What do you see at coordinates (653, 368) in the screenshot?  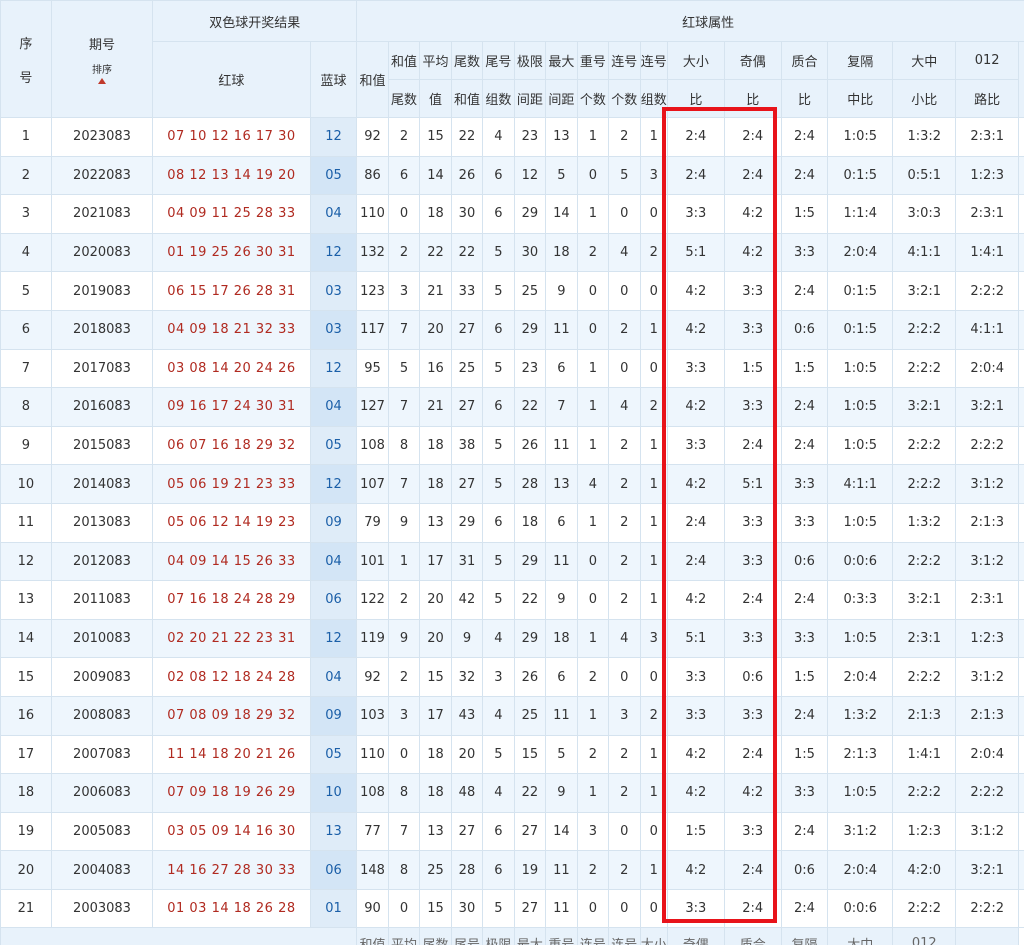 I see `row-consec-groups: 0` at bounding box center [653, 368].